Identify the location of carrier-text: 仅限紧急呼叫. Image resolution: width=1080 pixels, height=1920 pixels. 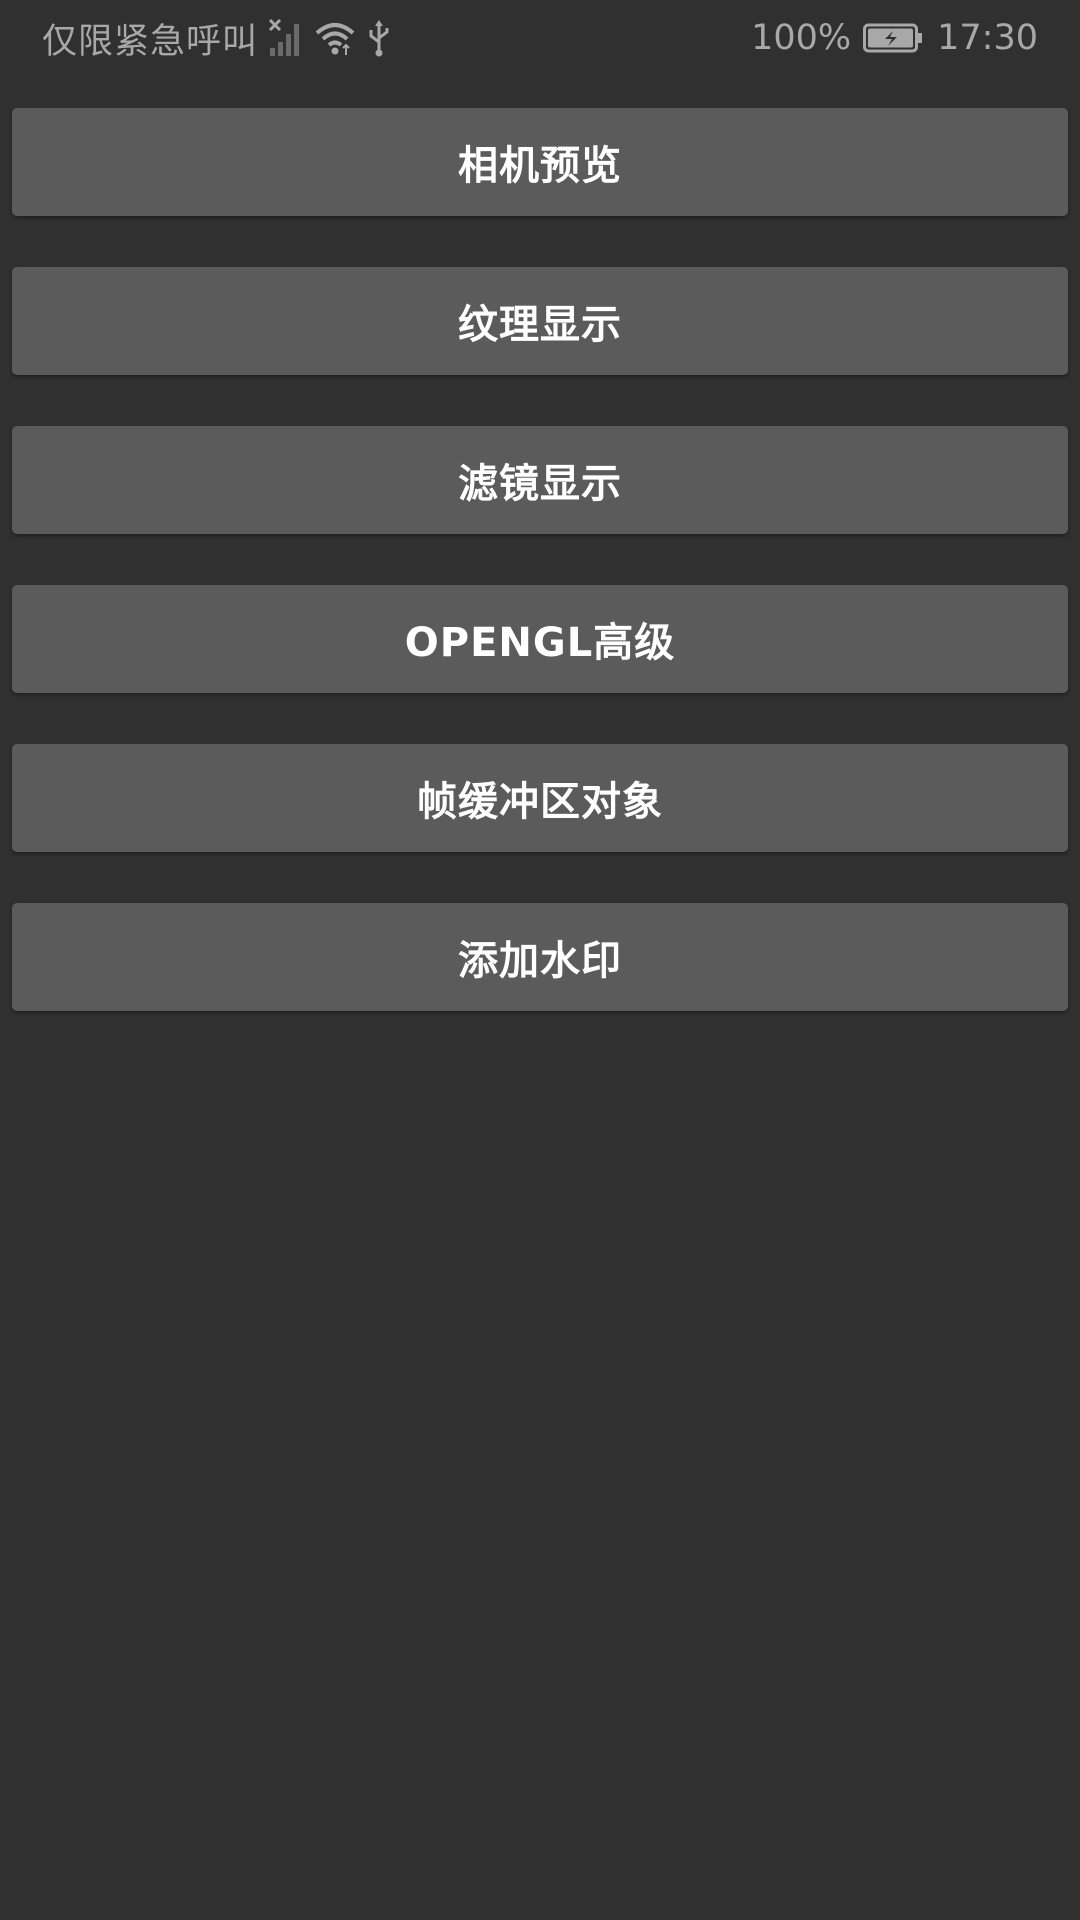
(150, 41).